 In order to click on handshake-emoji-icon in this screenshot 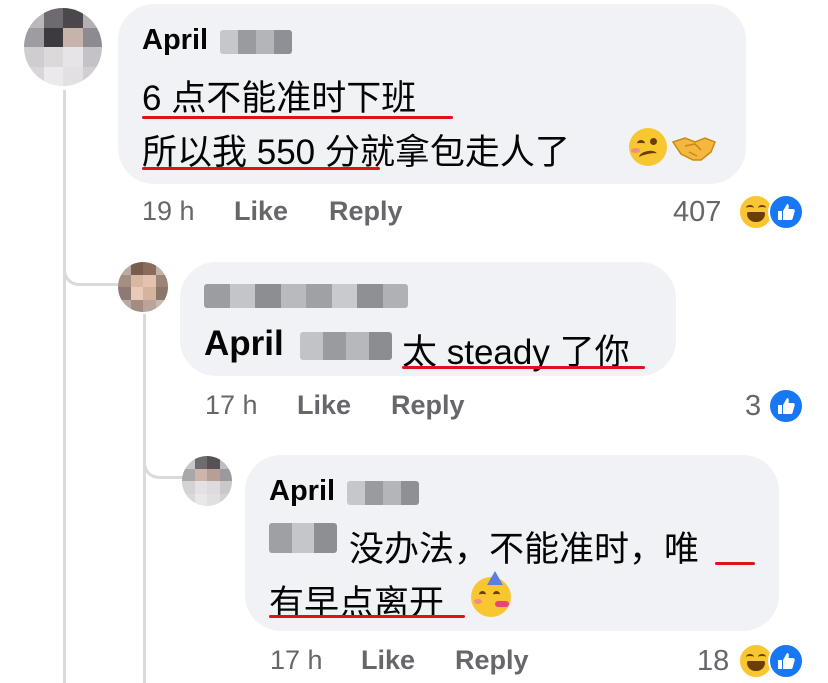, I will do `click(694, 148)`.